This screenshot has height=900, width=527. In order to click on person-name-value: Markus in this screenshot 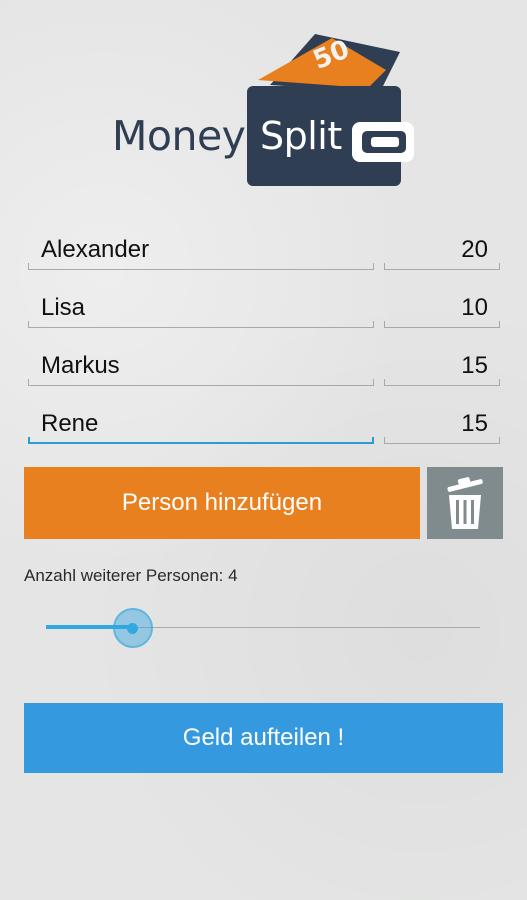, I will do `click(80, 365)`.